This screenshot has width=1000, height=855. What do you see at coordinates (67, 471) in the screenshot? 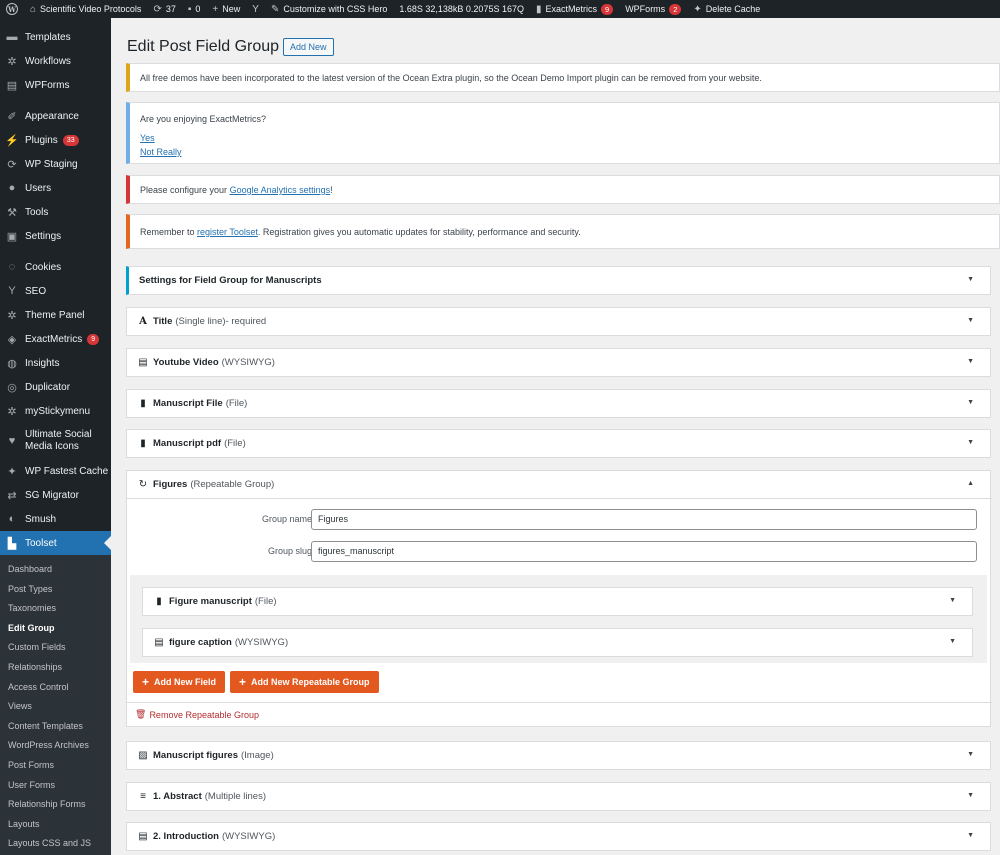
I see `sidebar-item-label: WP Fastest Cache` at bounding box center [67, 471].